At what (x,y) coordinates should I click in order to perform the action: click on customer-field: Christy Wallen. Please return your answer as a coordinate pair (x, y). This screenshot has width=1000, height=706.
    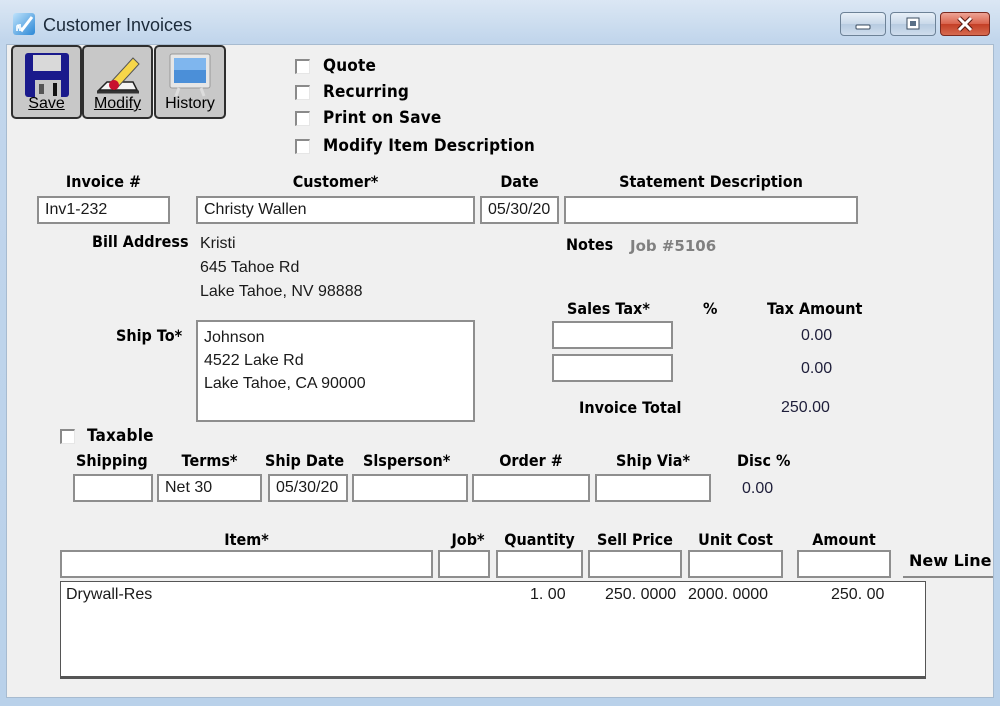
    Looking at the image, I should click on (335, 210).